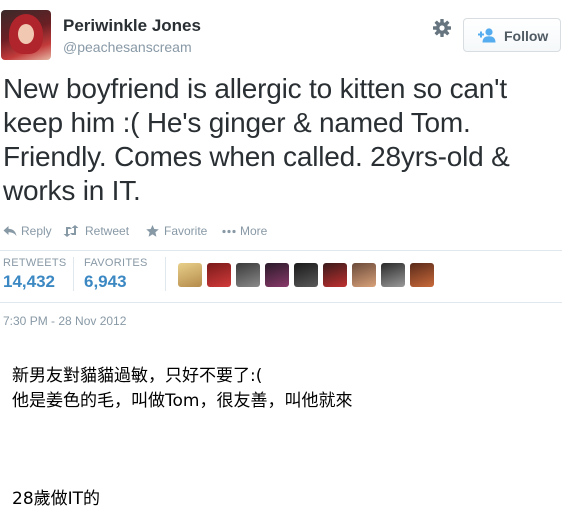  I want to click on user-handle: @peachesanscream, so click(127, 47).